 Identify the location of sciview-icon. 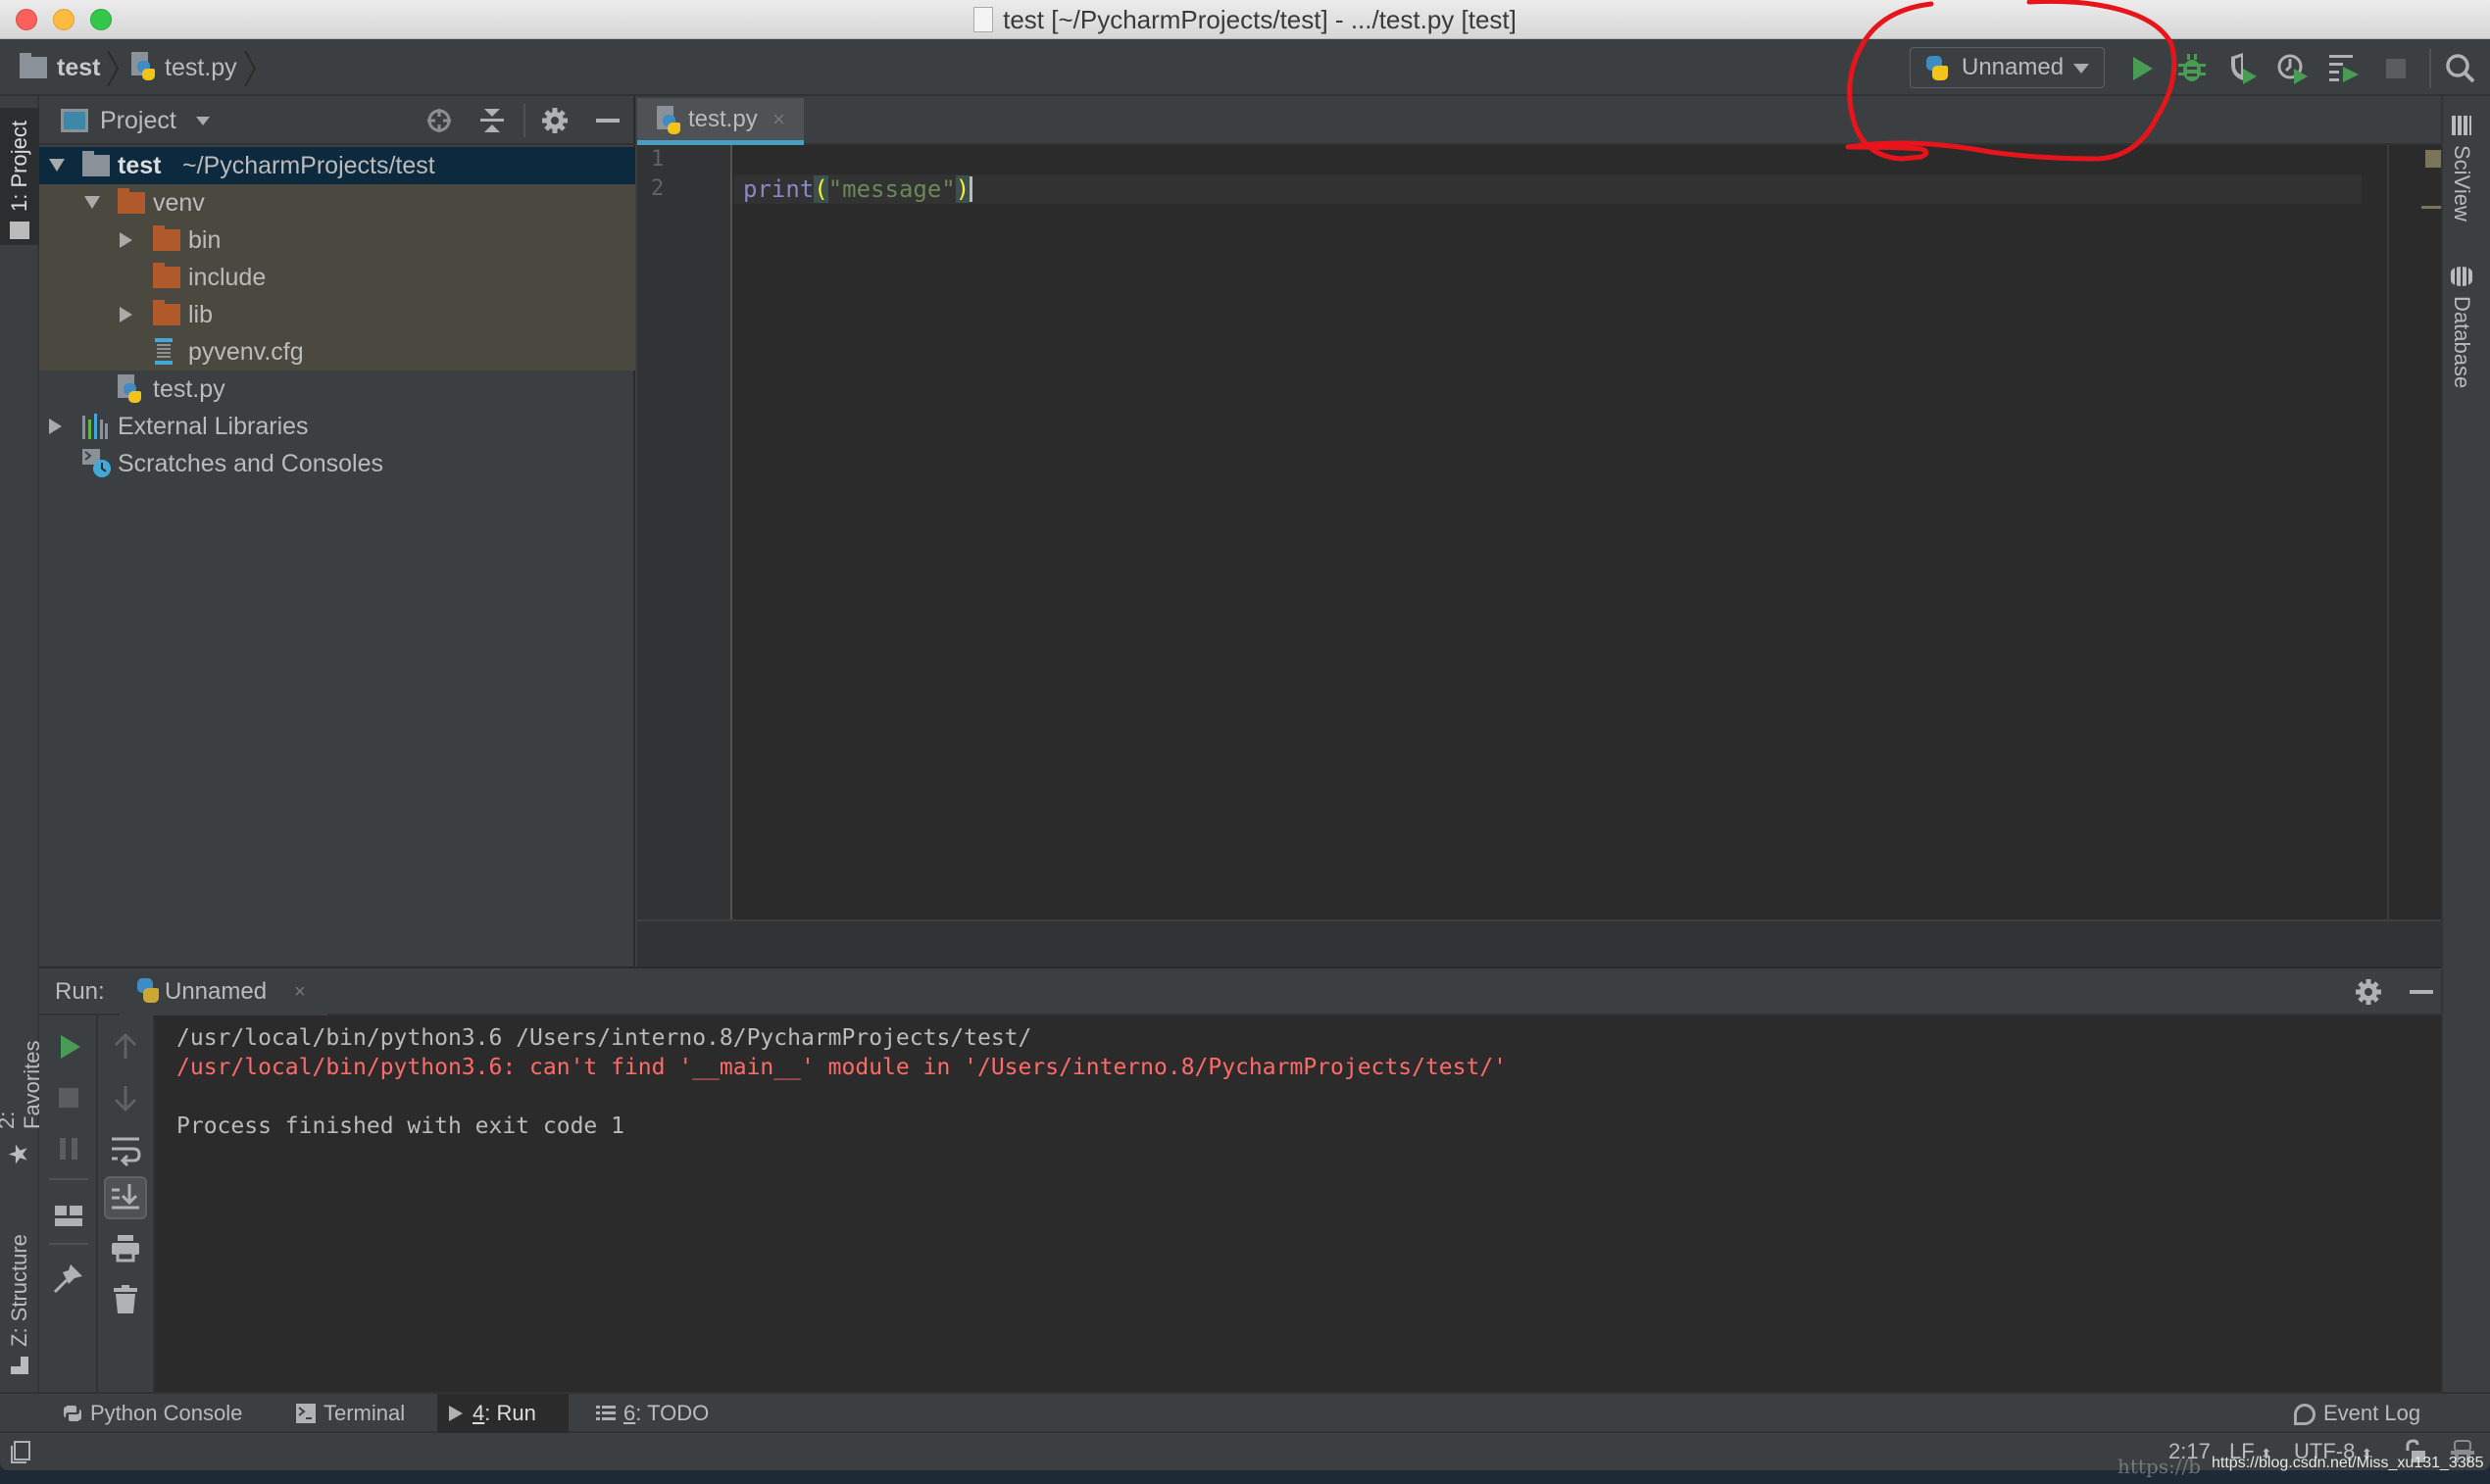
(2461, 125).